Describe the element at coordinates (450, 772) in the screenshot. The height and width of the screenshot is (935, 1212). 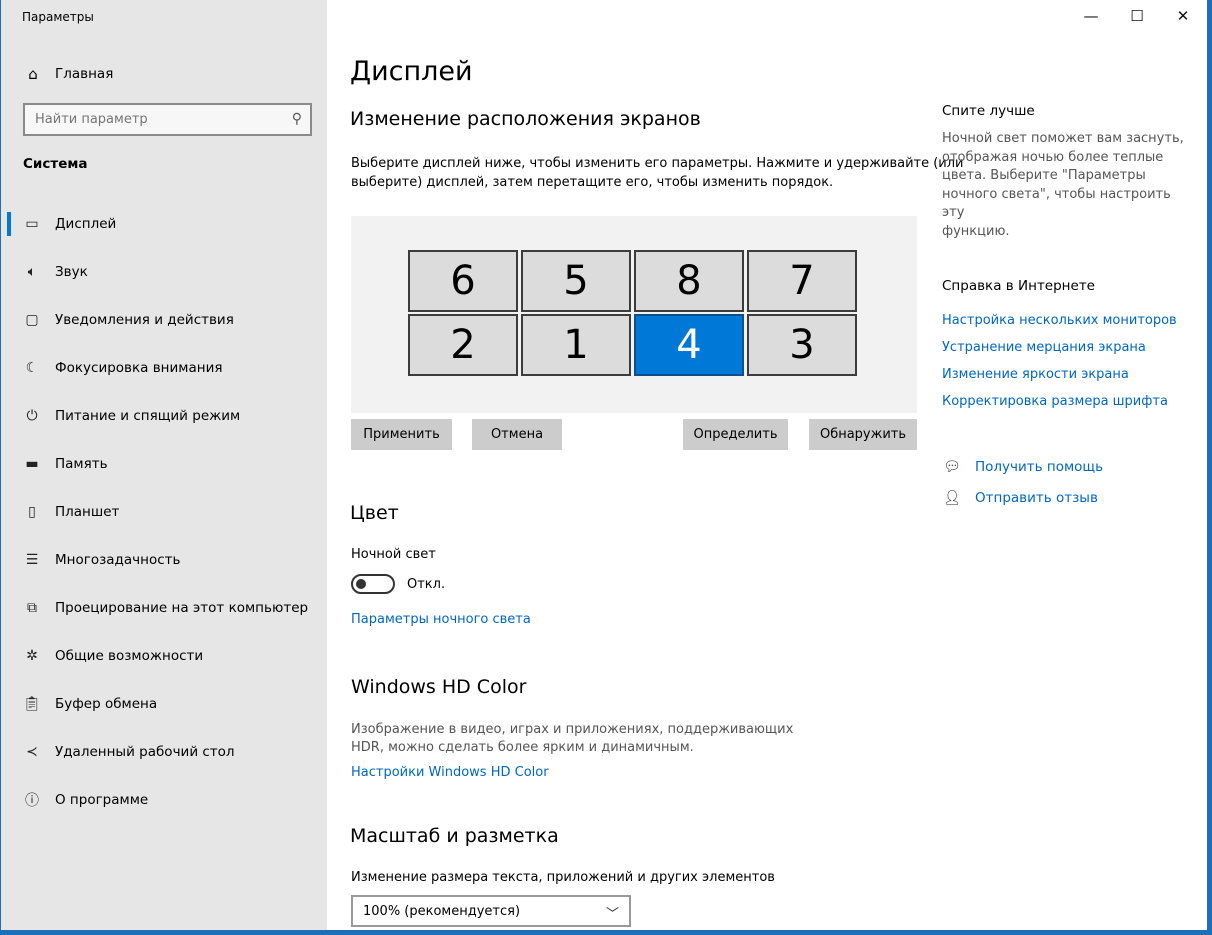
I see `hdr-settings-link: Настройки Windows HD Color` at that location.